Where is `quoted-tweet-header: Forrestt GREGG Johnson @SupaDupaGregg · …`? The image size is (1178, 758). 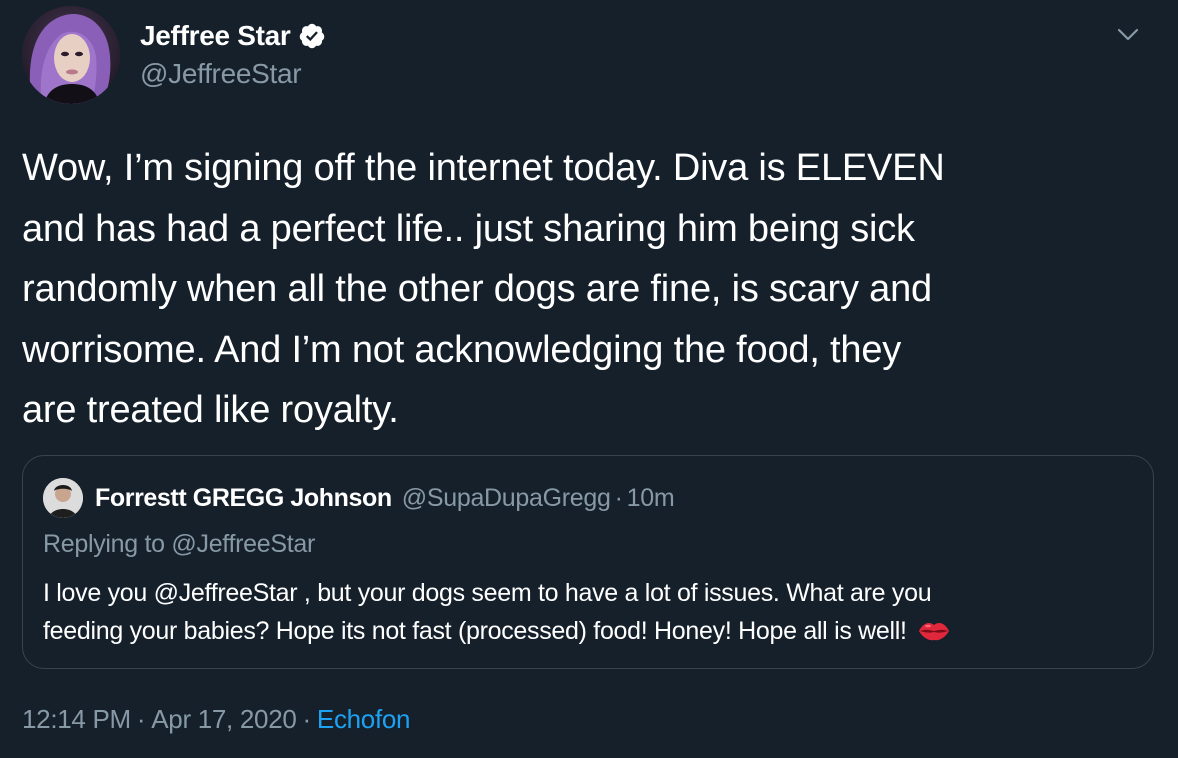 quoted-tweet-header: Forrestt GREGG Johnson @SupaDupaGregg · … is located at coordinates (359, 498).